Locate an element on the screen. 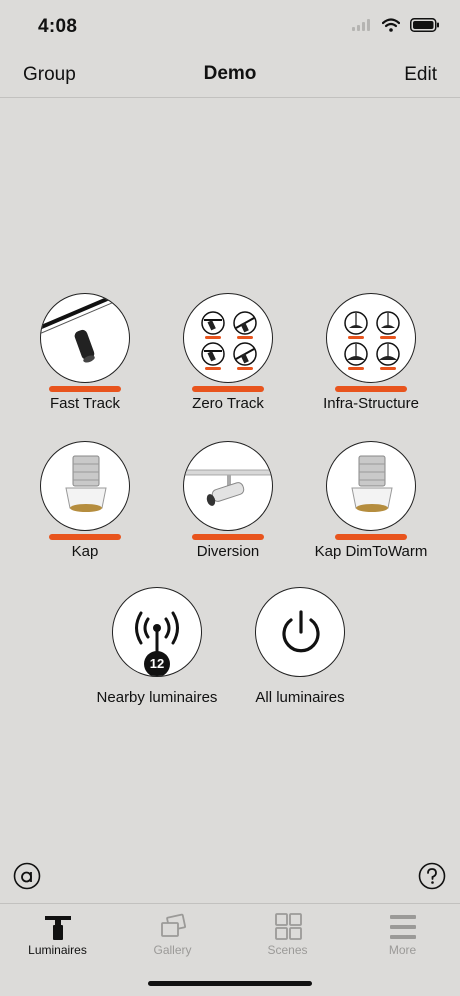  tab-more: More is located at coordinates (402, 934).